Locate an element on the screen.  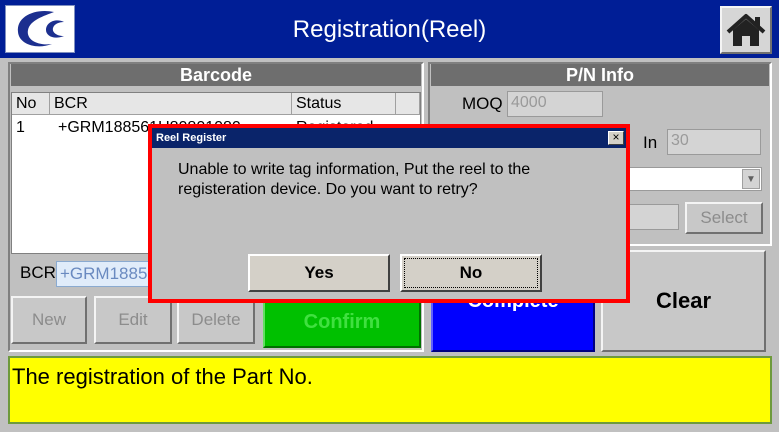
confirm-button: Confirm is located at coordinates (342, 322).